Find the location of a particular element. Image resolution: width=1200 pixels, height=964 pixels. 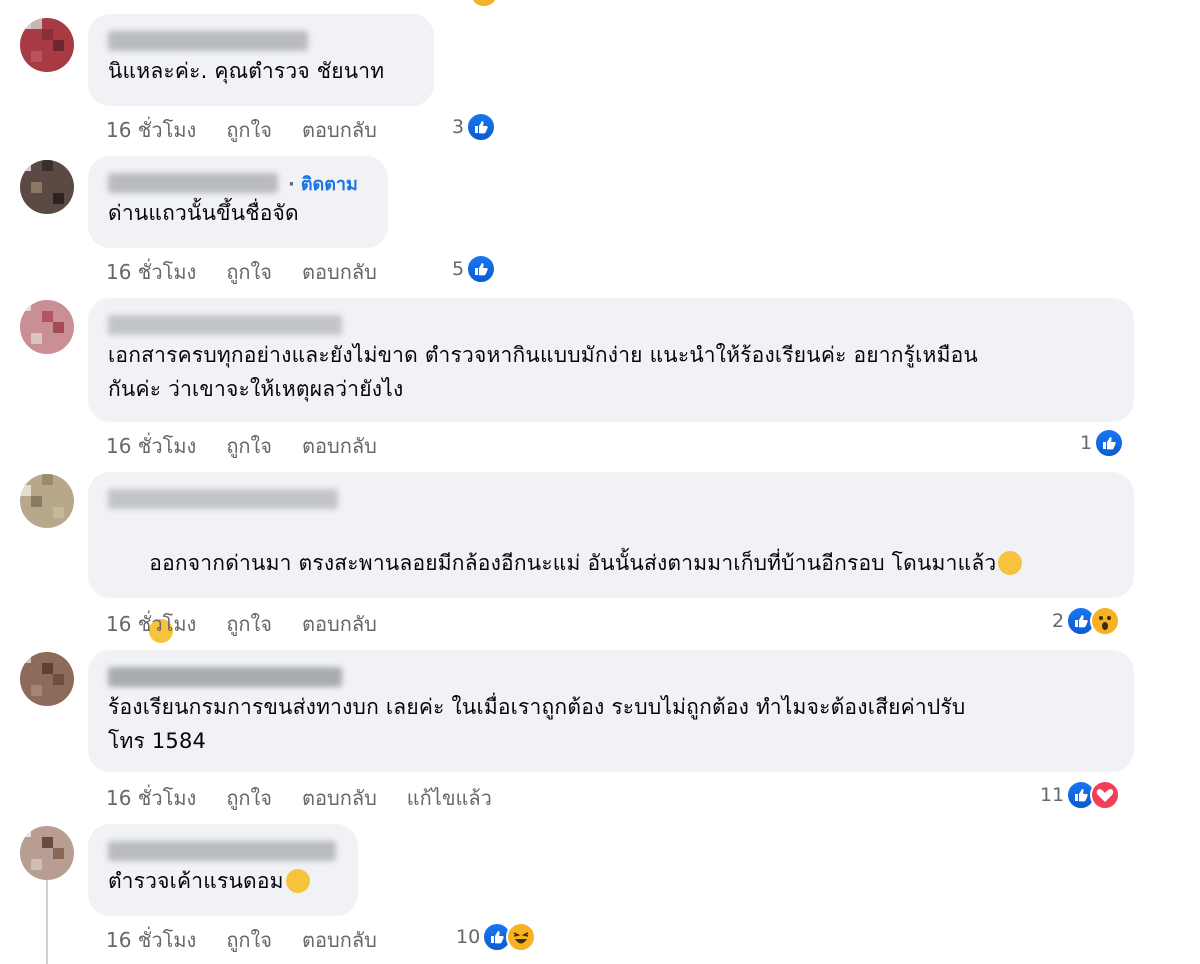

reaction-summary: 10 is located at coordinates (496, 937).